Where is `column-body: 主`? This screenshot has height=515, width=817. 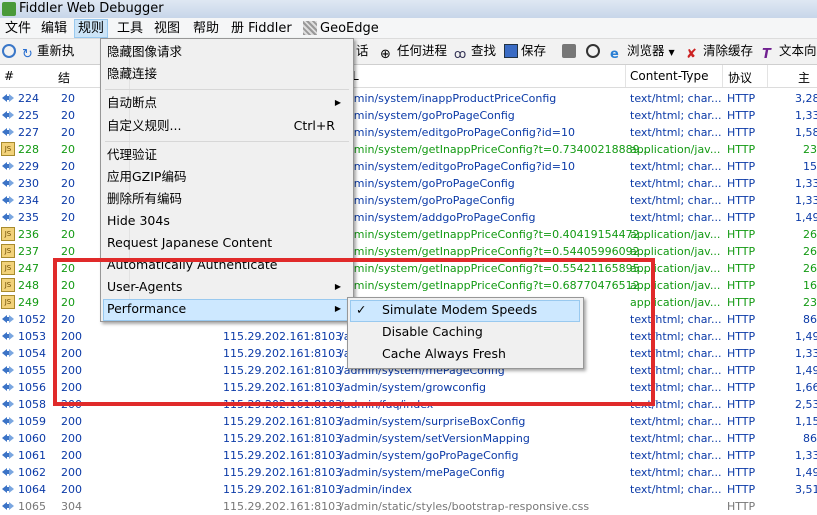 column-body: 主 is located at coordinates (804, 77).